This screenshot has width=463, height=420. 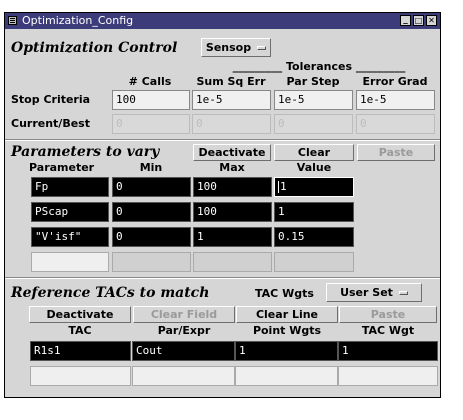 What do you see at coordinates (431, 20) in the screenshot?
I see `close-button: ✕` at bounding box center [431, 20].